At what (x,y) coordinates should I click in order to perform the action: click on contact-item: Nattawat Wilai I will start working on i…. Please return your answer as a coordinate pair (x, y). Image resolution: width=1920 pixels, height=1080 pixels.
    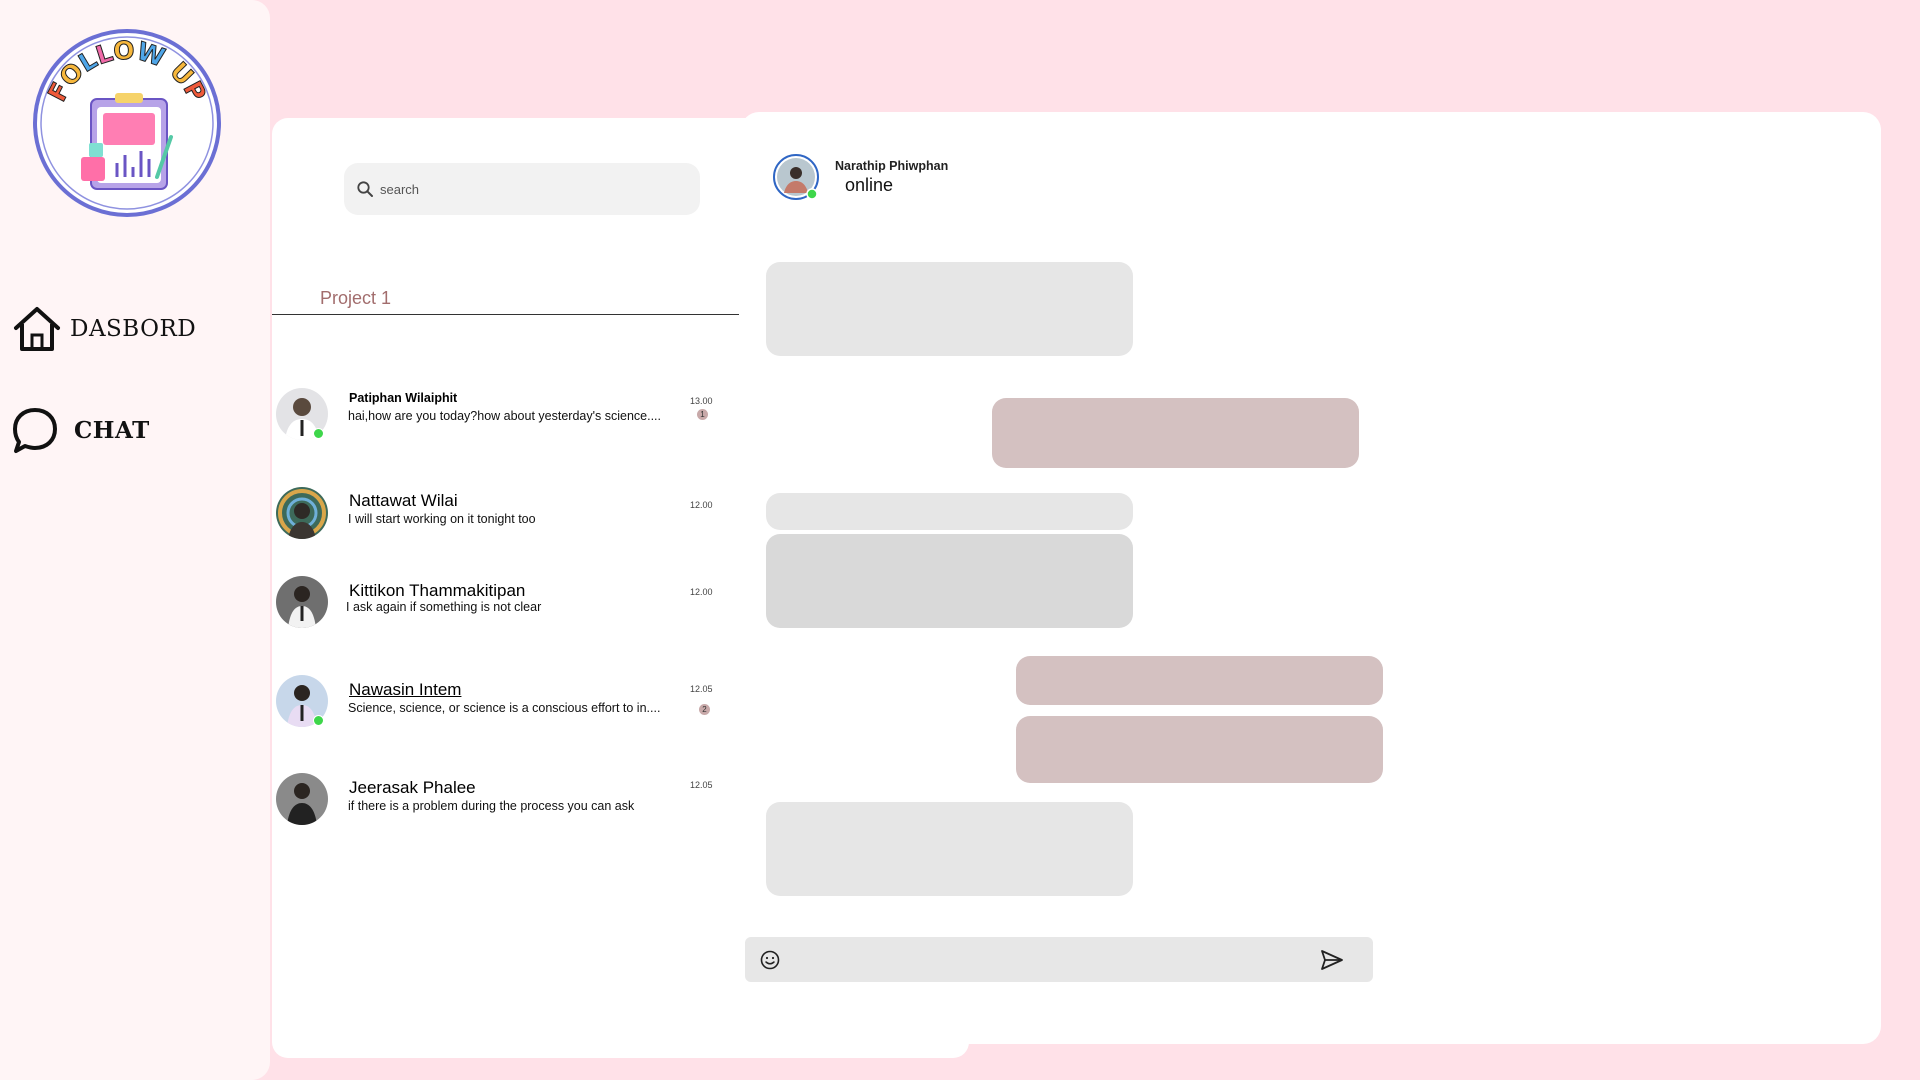
    Looking at the image, I should click on (496, 515).